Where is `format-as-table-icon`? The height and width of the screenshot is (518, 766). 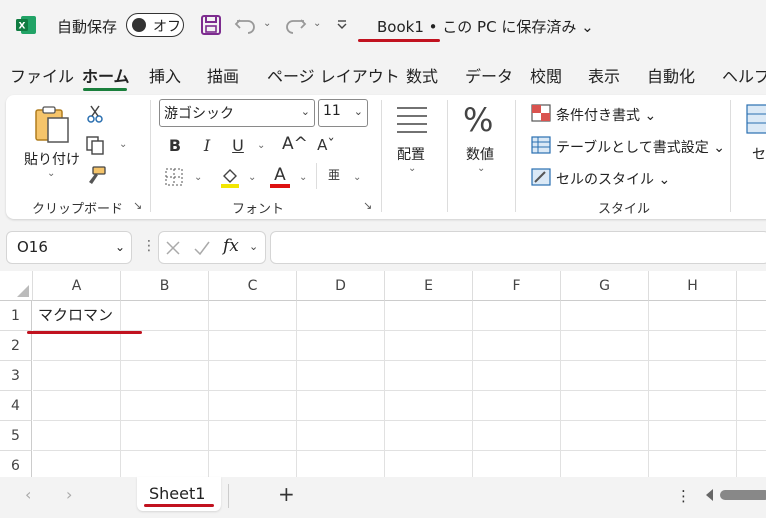
format-as-table-icon is located at coordinates (541, 145).